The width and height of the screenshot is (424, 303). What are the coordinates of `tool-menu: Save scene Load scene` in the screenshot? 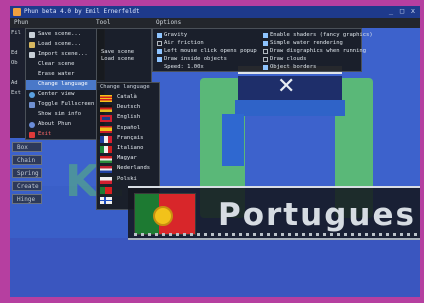 It's located at (124, 56).